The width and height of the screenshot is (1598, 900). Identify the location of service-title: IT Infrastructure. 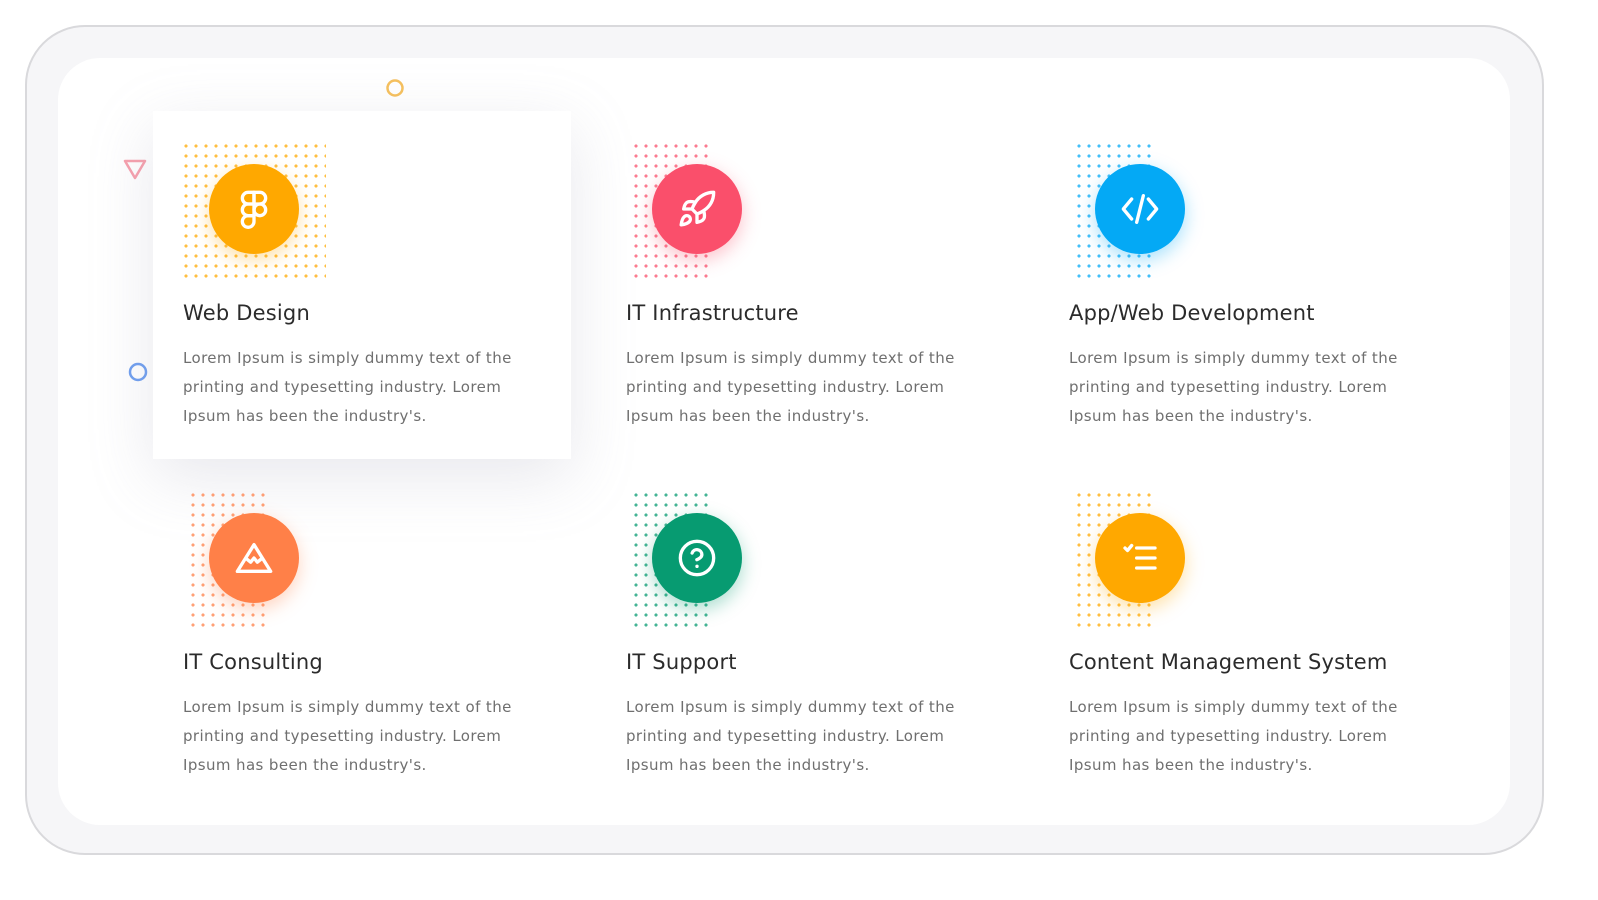
(712, 313).